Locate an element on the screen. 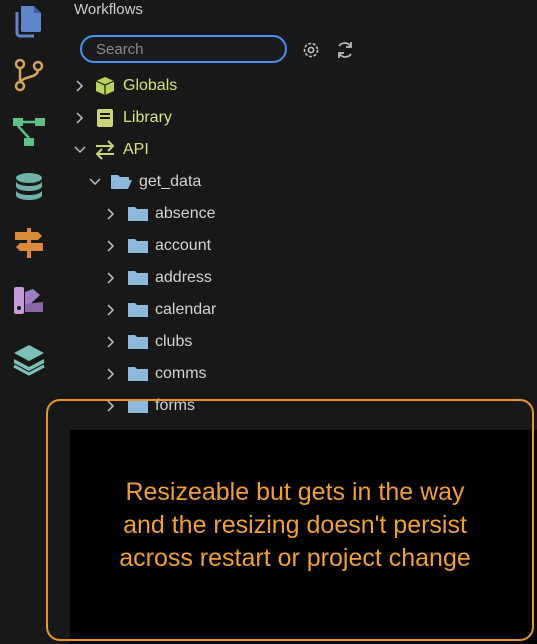 The width and height of the screenshot is (537, 644). annotation-line: and the resizing doesn't persist is located at coordinates (295, 525).